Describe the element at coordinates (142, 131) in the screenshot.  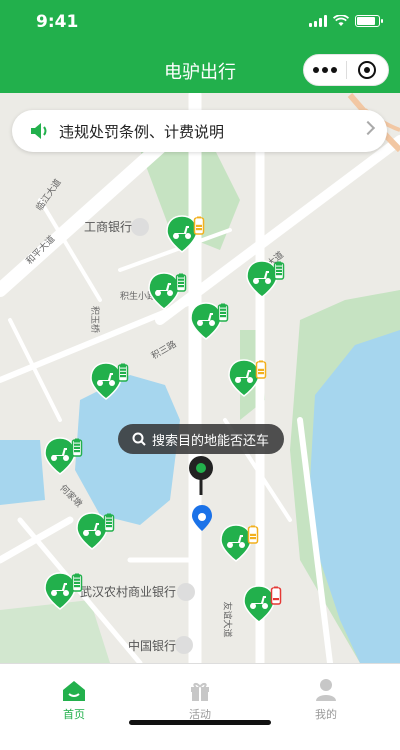
I see `notice-label: 违规处罚条例、计费说明` at that location.